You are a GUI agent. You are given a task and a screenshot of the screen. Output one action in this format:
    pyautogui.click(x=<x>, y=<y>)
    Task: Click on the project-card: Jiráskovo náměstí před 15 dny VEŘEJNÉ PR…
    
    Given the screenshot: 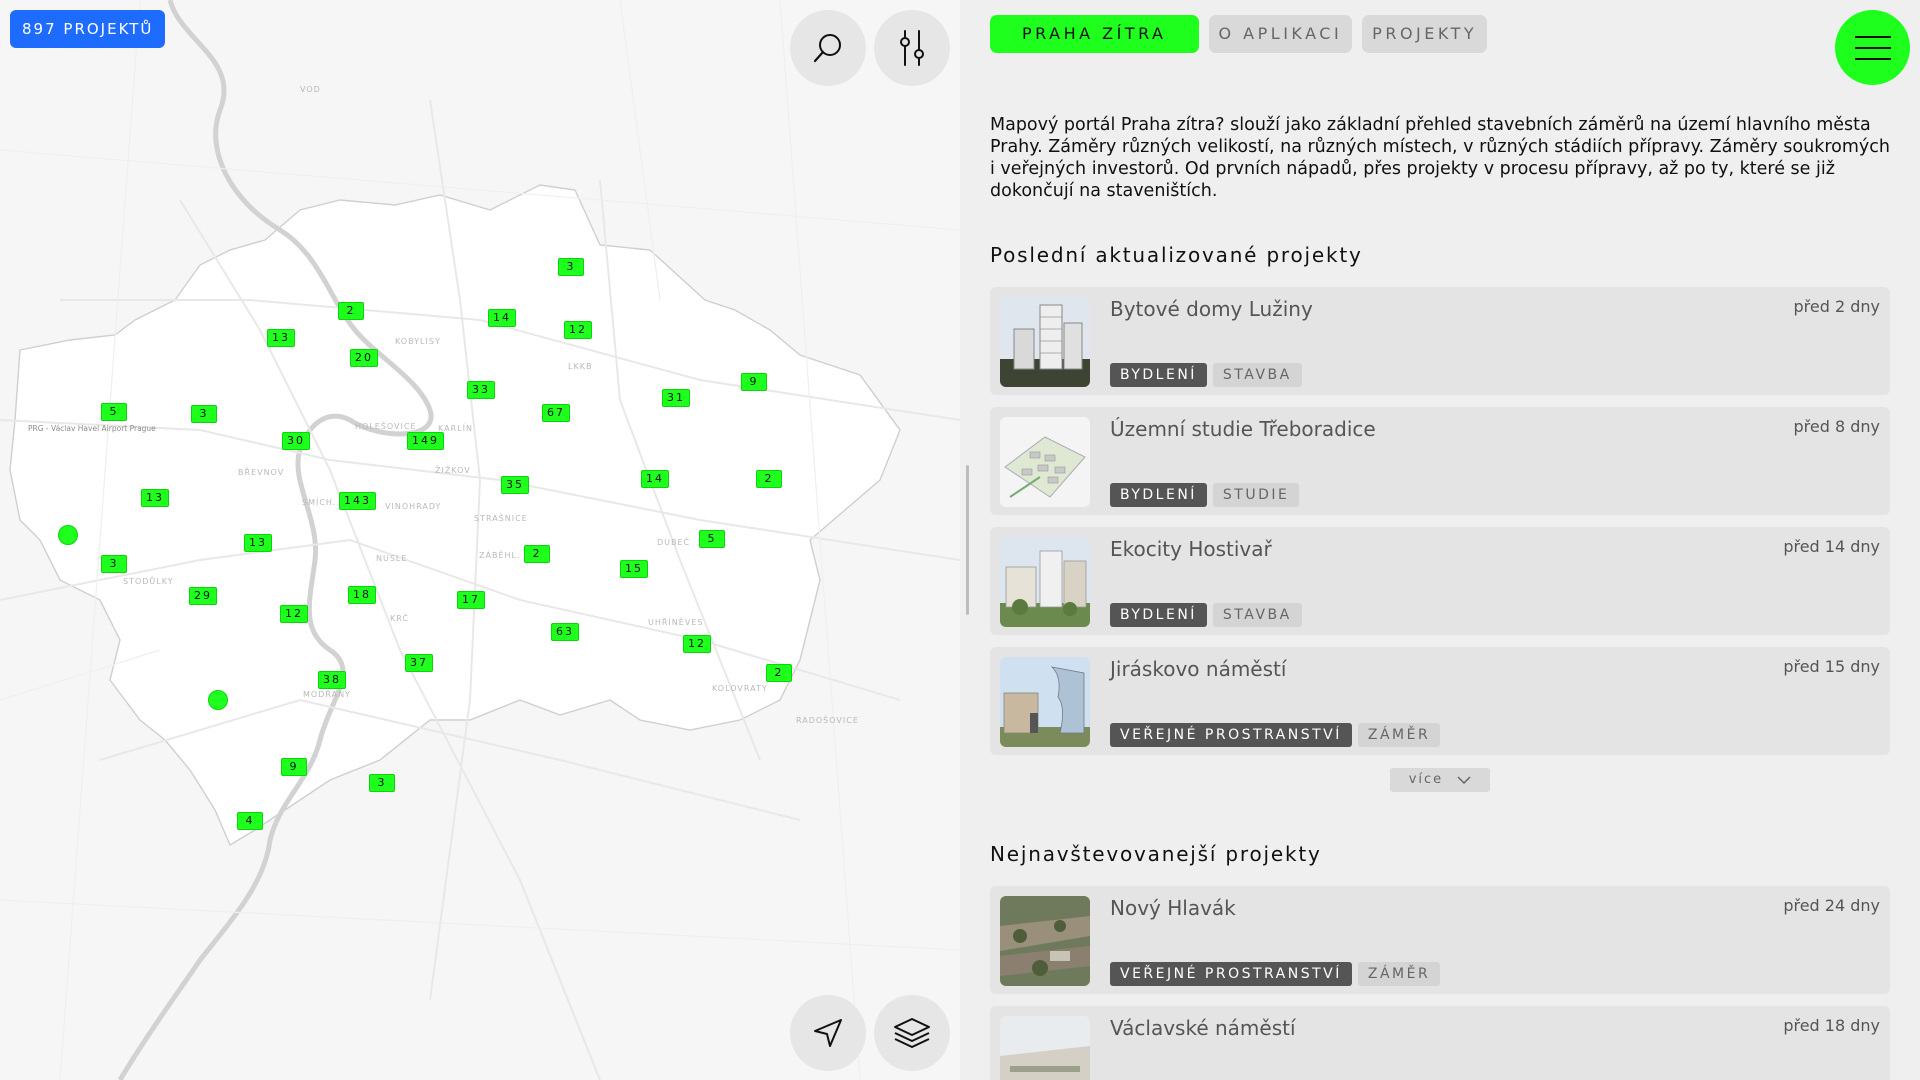 What is the action you would take?
    pyautogui.click(x=1440, y=701)
    